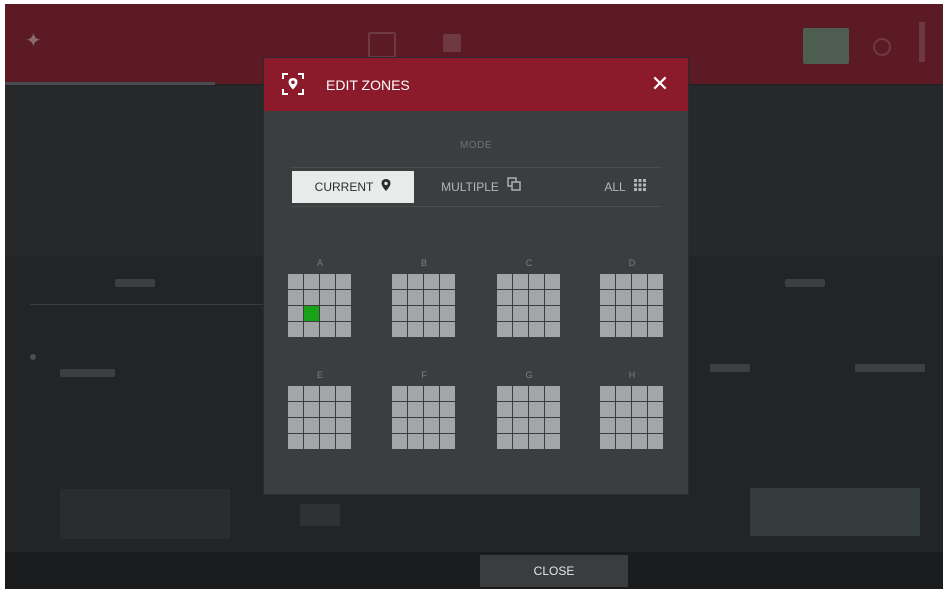 This screenshot has width=948, height=593. I want to click on zone-label: H, so click(632, 375).